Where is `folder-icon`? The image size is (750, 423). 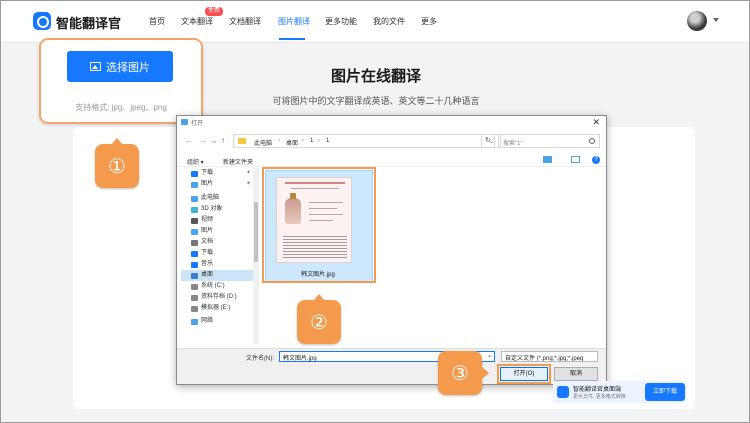
folder-icon is located at coordinates (242, 141).